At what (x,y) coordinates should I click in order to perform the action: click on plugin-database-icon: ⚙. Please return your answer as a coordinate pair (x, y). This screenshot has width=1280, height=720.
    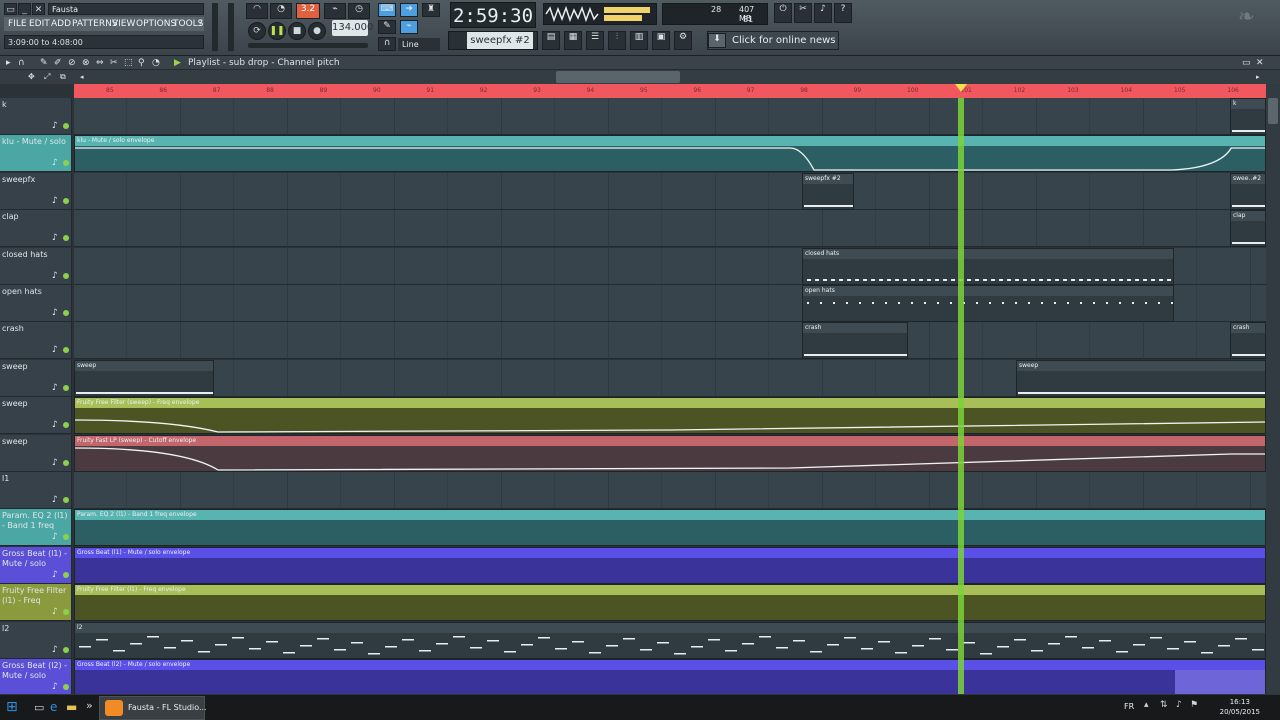
    Looking at the image, I should click on (683, 40).